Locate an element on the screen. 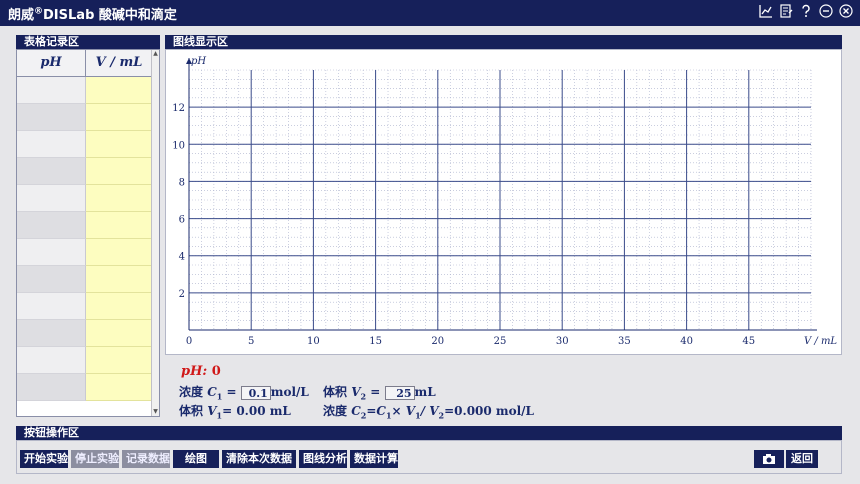 The image size is (860, 484). data-table: pH V / mL ▲ ▼ is located at coordinates (88, 233).